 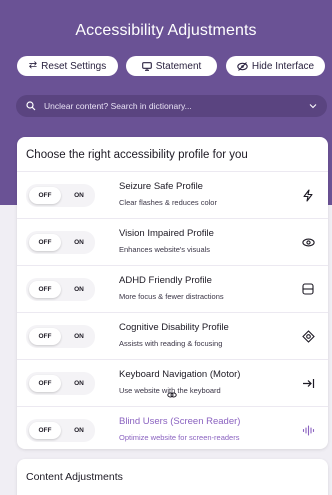 I want to click on cognitive-disability-toggle: OFF ON, so click(x=60, y=336).